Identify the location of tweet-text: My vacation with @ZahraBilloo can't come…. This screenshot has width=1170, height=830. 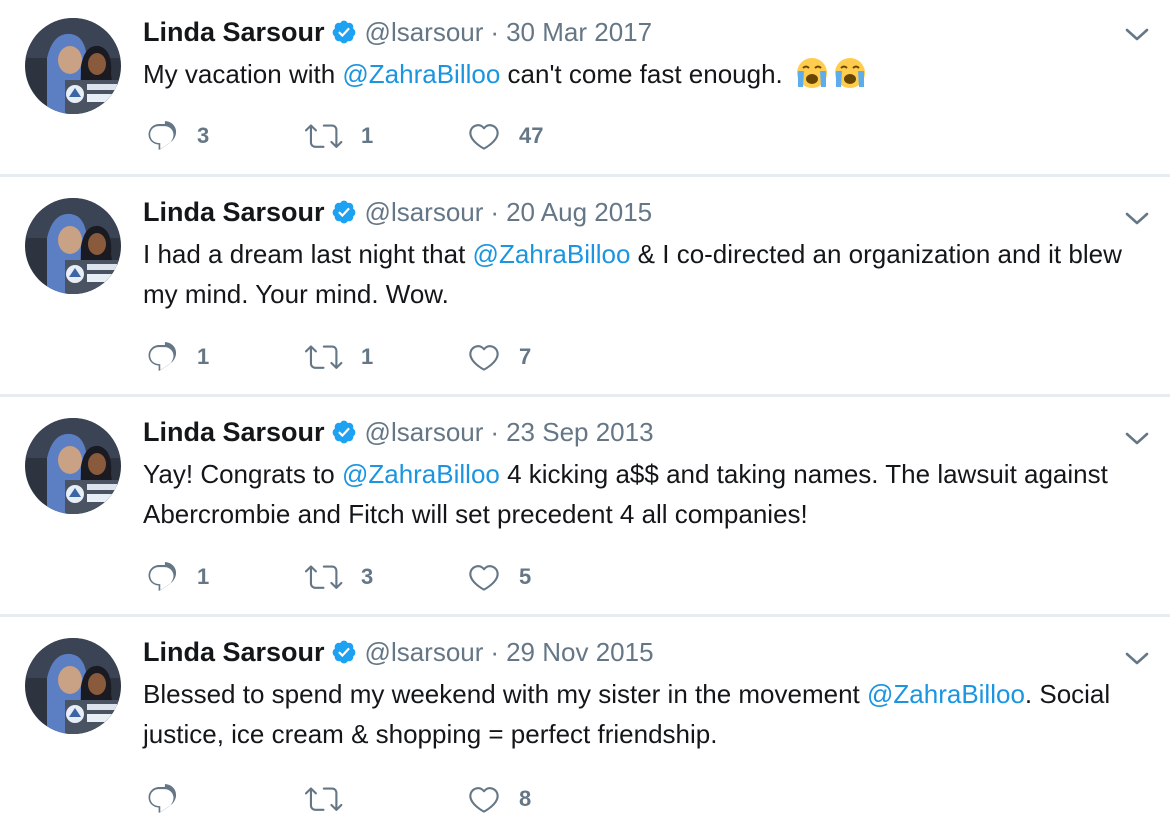
(648, 77).